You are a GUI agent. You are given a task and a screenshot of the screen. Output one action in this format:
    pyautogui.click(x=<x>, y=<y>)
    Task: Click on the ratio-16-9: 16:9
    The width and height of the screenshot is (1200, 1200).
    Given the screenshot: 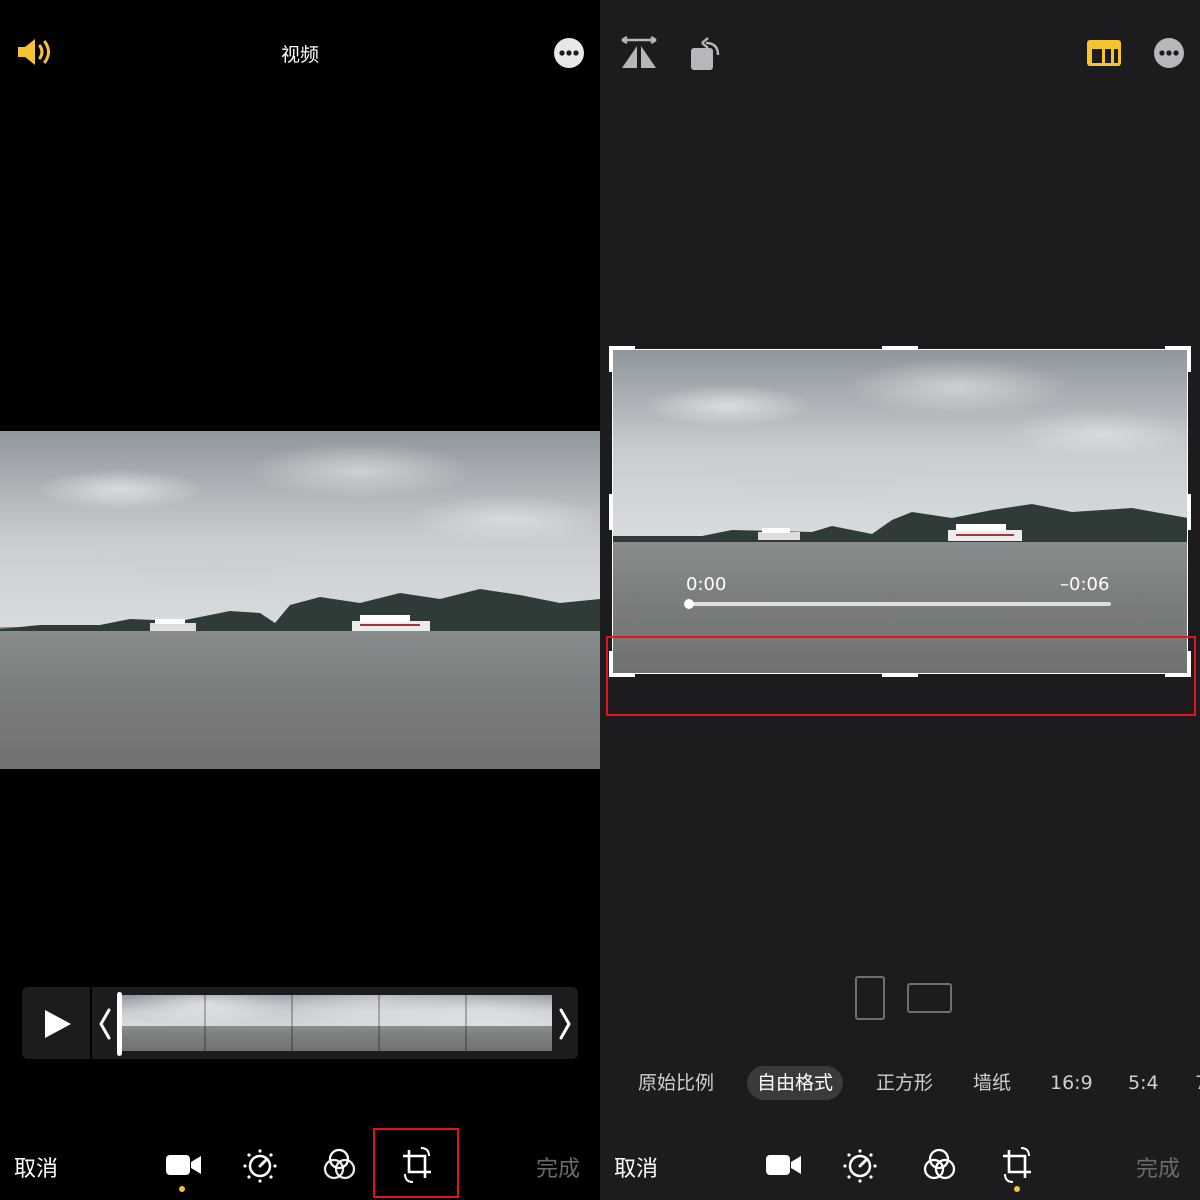 What is the action you would take?
    pyautogui.click(x=1071, y=1083)
    